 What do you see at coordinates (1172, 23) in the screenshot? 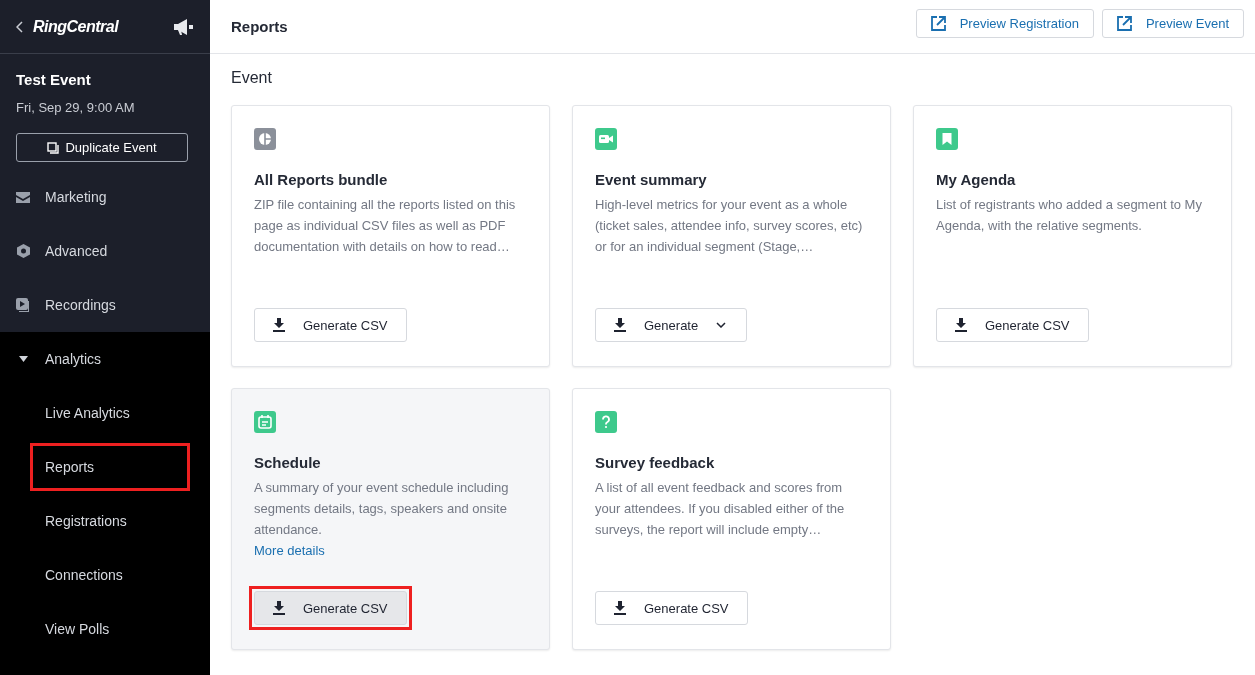
I see `preview-button: Preview Event` at bounding box center [1172, 23].